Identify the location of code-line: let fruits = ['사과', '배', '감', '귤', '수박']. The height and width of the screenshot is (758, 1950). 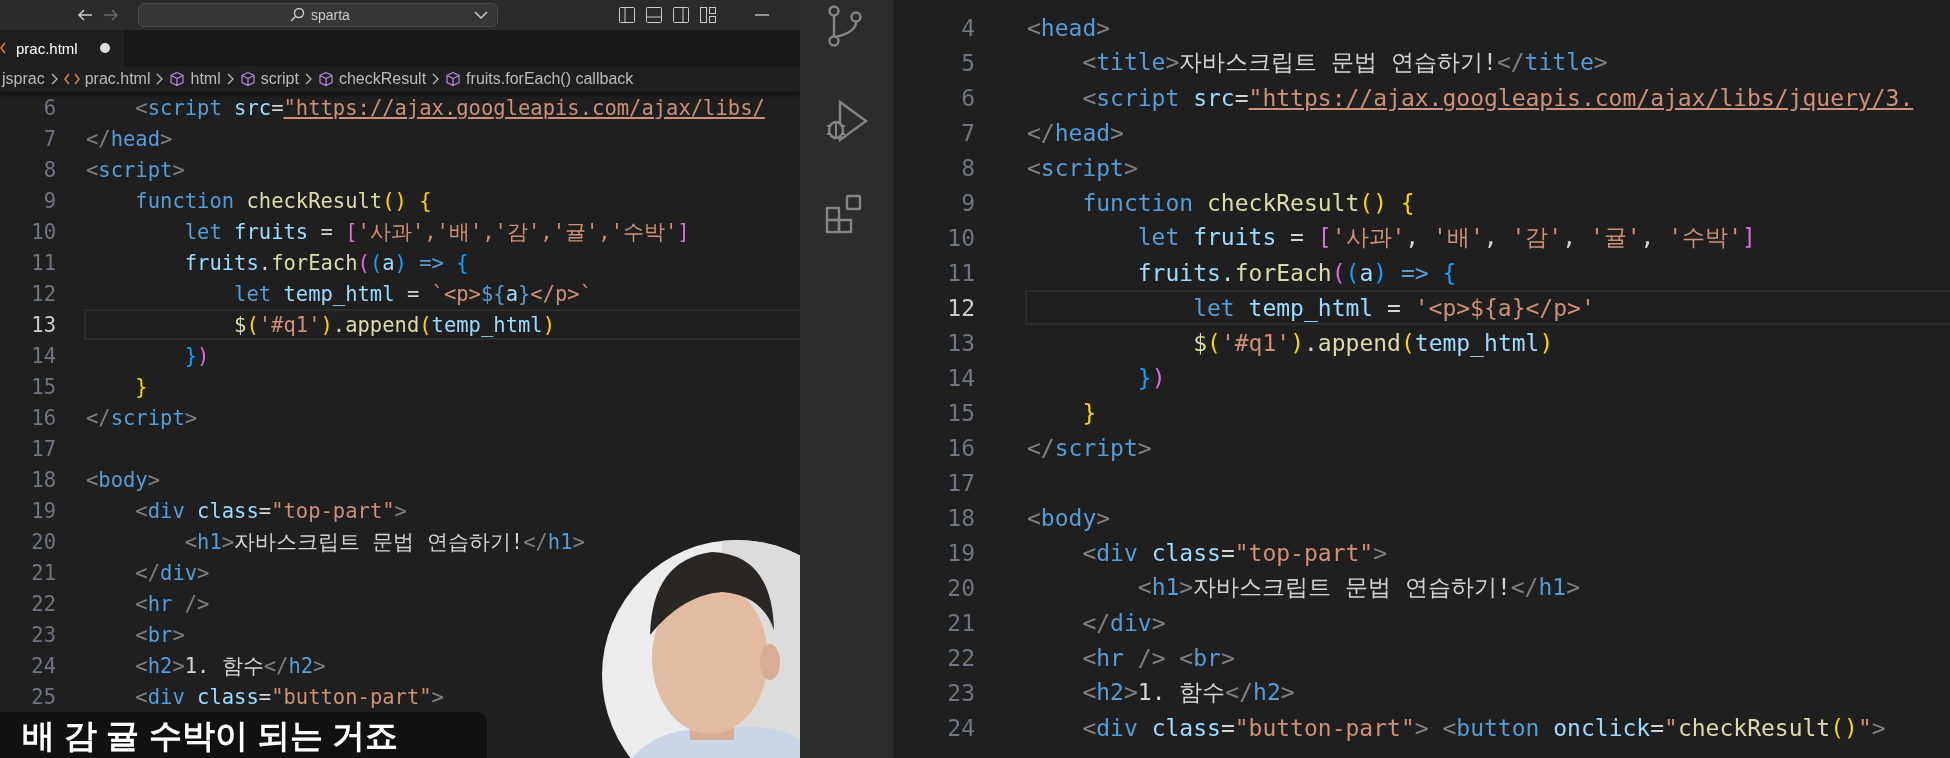
(1446, 237).